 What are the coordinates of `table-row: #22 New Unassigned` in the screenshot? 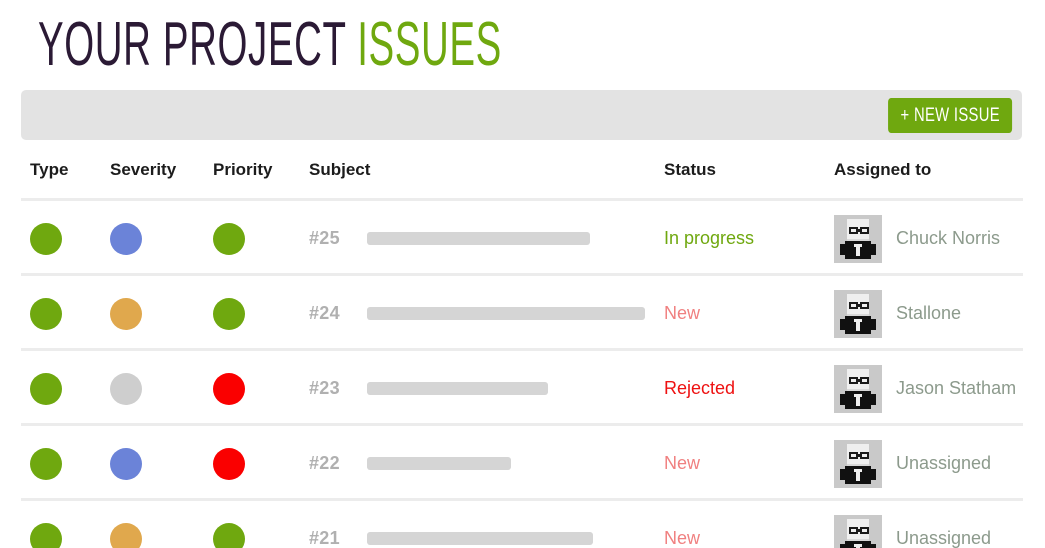 It's located at (522, 460).